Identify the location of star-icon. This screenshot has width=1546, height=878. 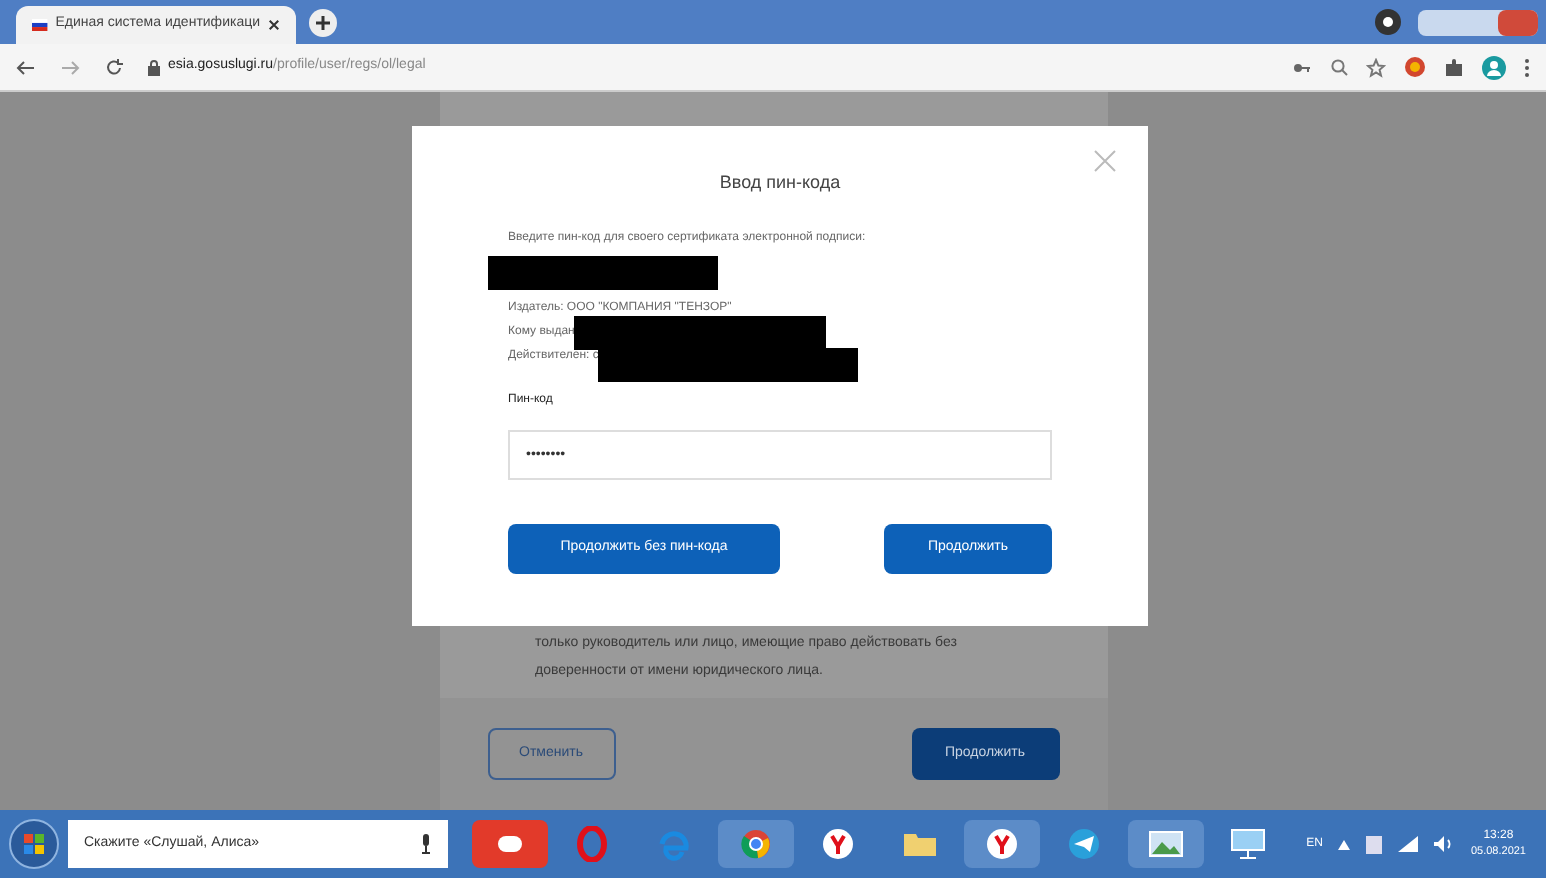
(1376, 67).